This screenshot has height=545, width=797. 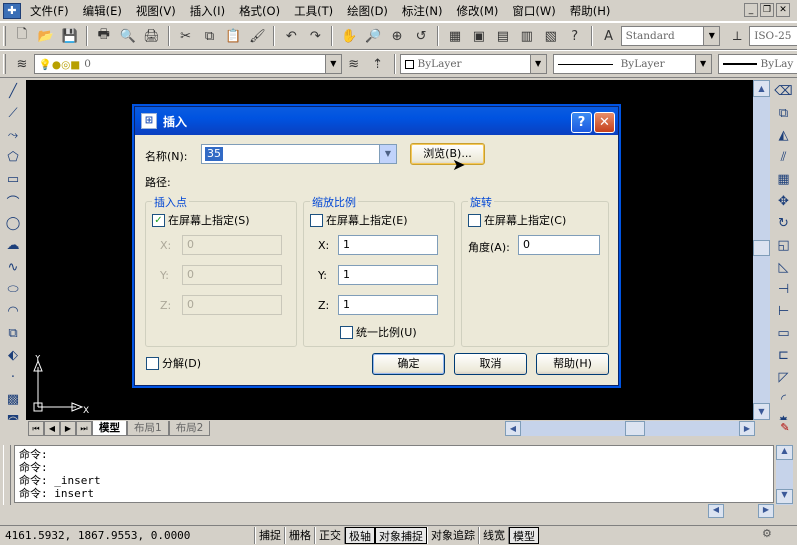 I want to click on construction-line-icon: ⟋, so click(x=13, y=113).